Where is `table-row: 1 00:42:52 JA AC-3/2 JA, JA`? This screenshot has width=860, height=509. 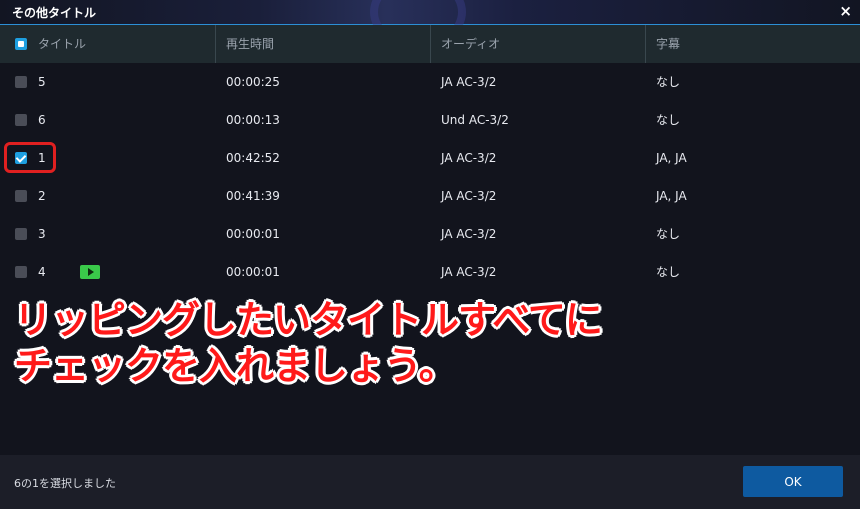
table-row: 1 00:42:52 JA AC-3/2 JA, JA is located at coordinates (430, 158).